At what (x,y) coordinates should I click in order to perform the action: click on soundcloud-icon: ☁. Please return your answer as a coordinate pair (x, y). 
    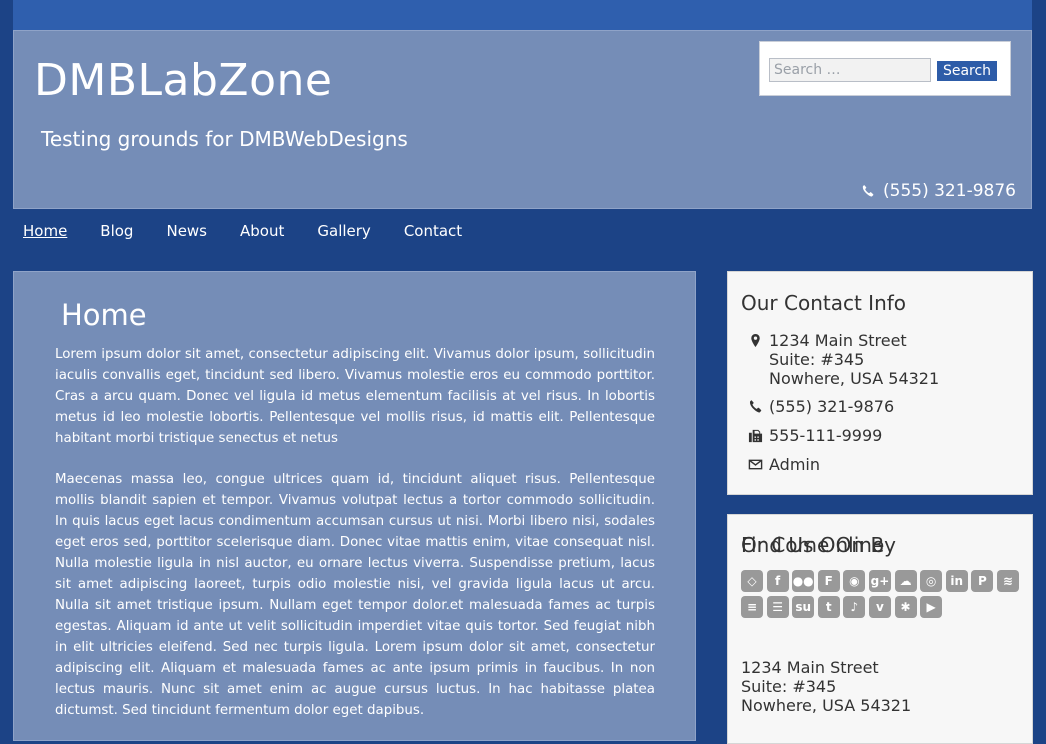
    Looking at the image, I should click on (905, 581).